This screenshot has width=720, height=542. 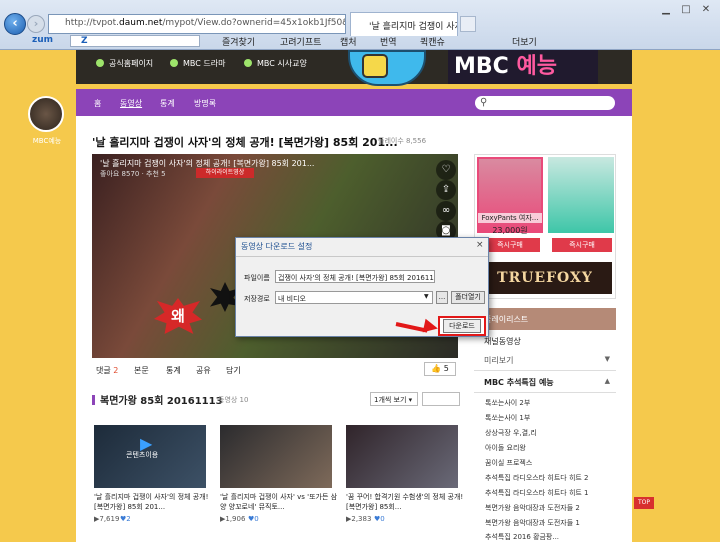 What do you see at coordinates (468, 24) in the screenshot?
I see `new-tab-button` at bounding box center [468, 24].